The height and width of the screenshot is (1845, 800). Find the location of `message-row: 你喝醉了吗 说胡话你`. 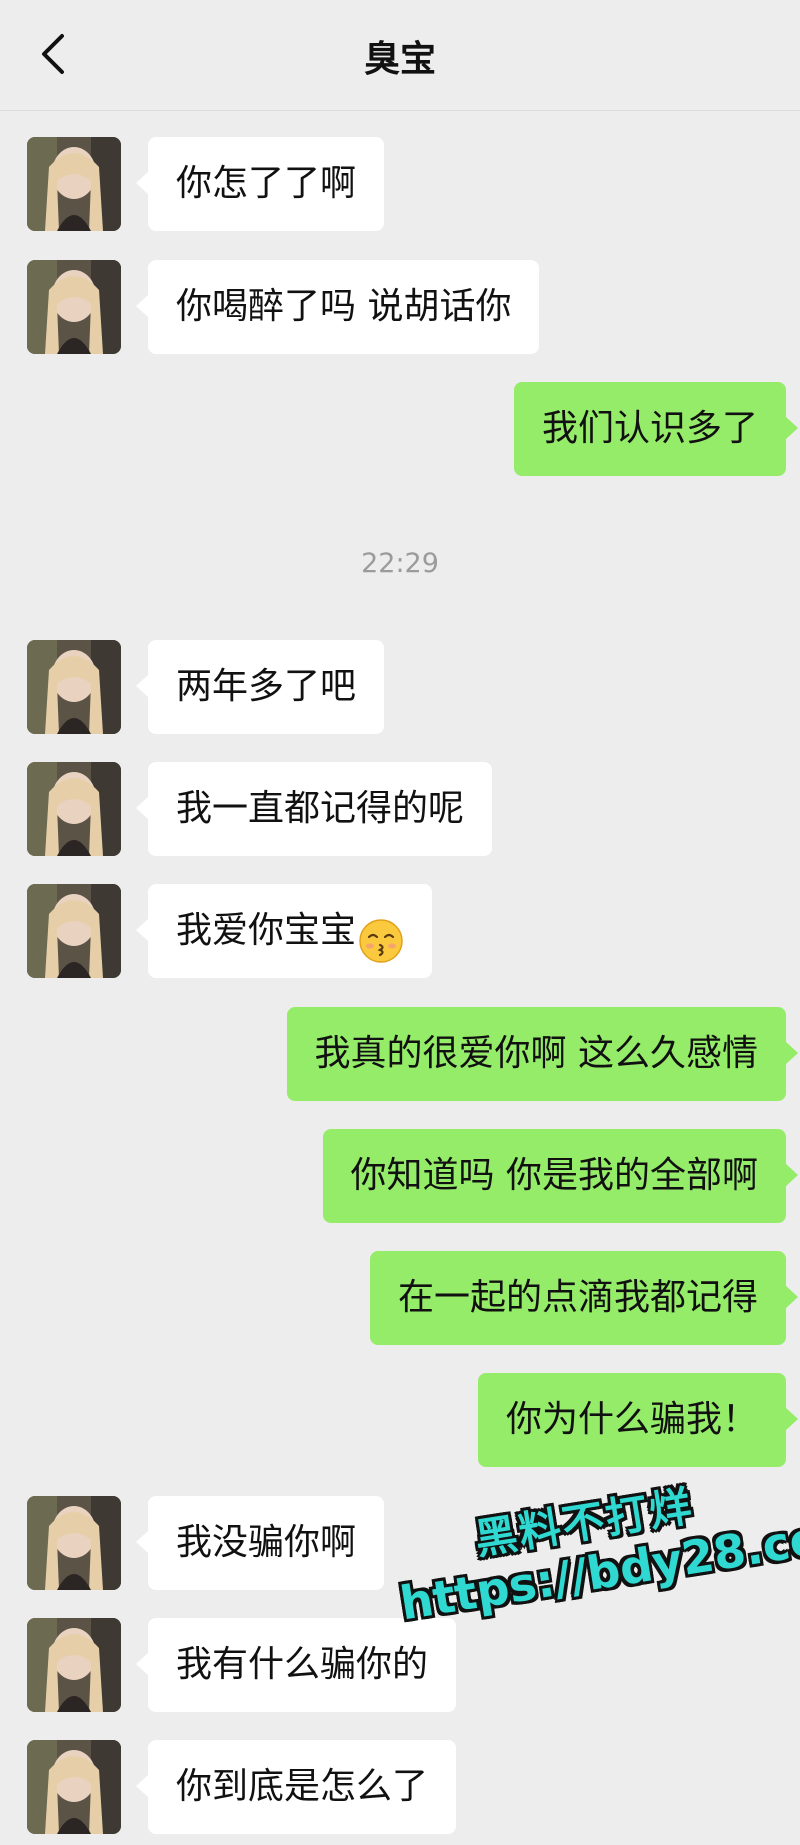

message-row: 你喝醉了吗 说胡话你 is located at coordinates (400, 307).